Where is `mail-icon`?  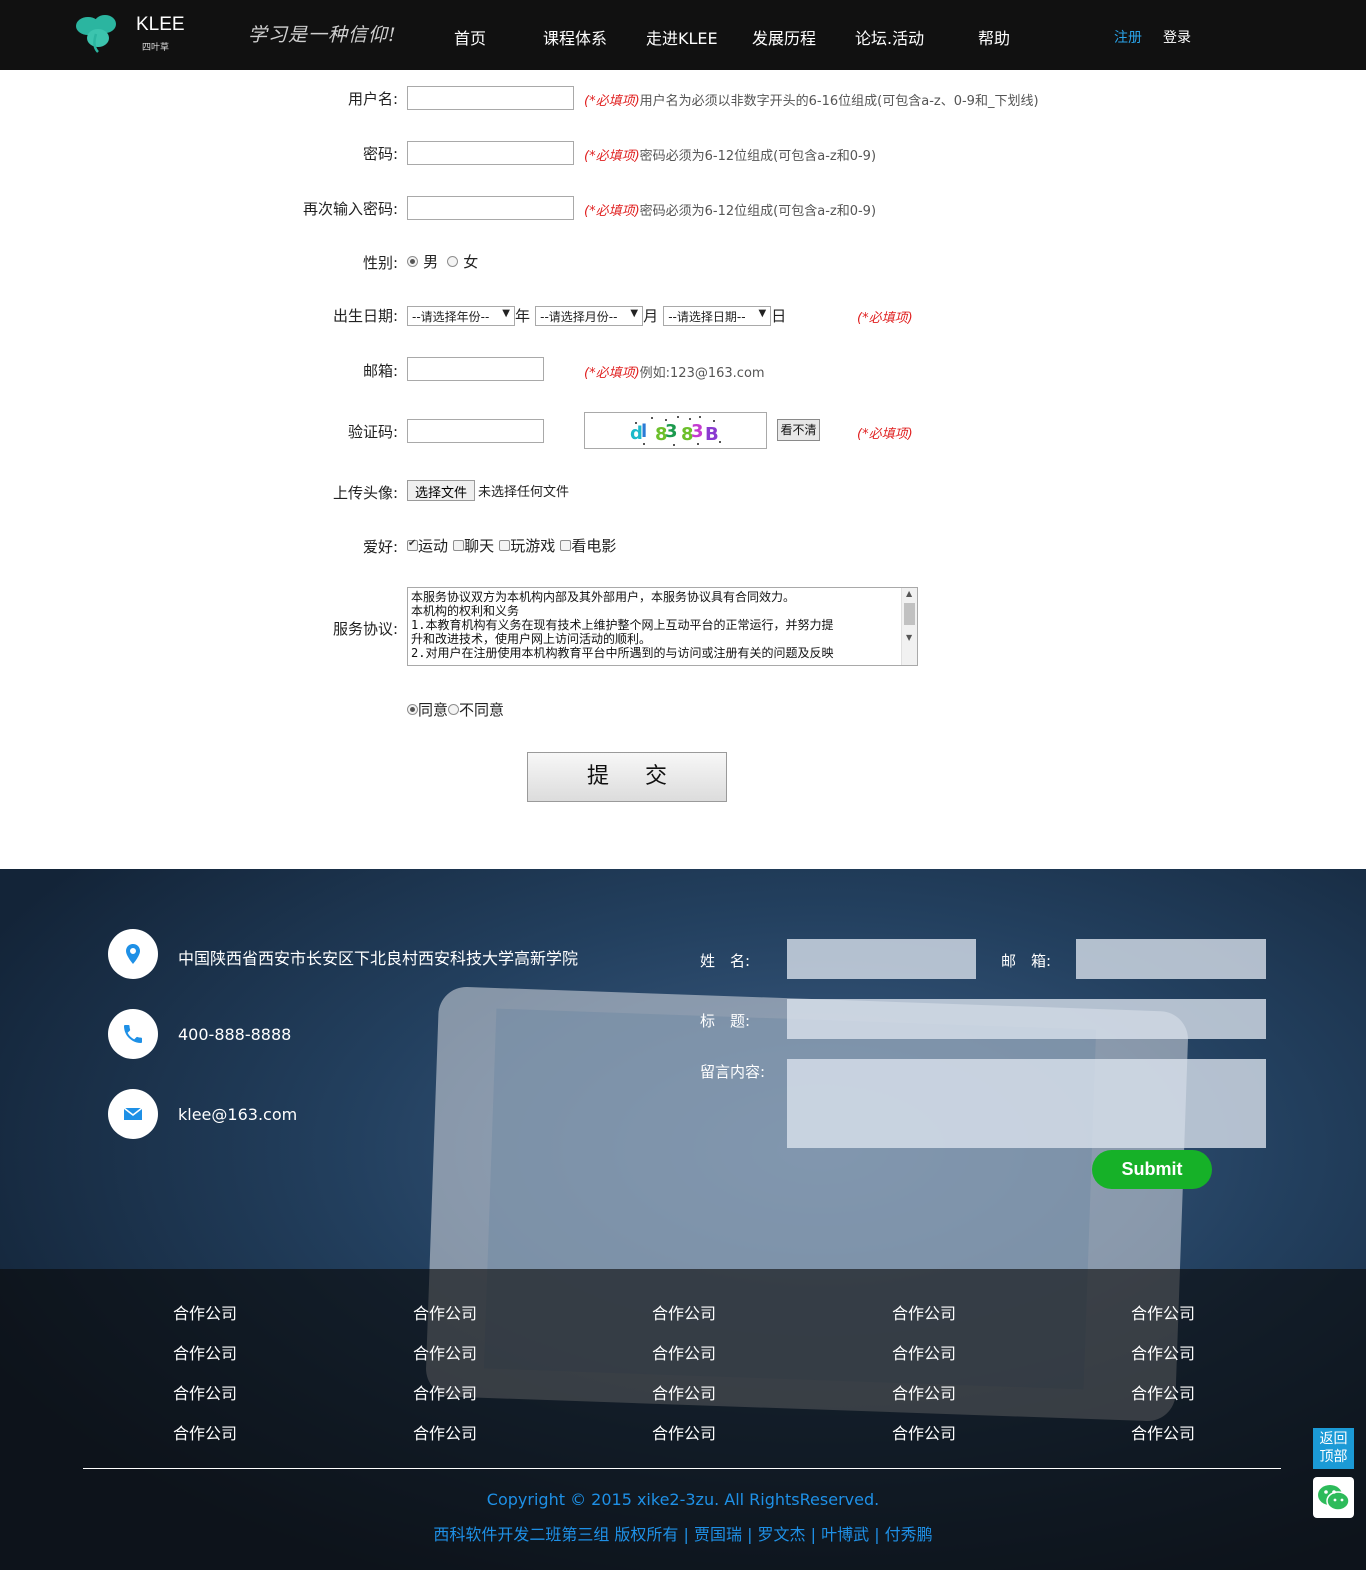 mail-icon is located at coordinates (133, 1114).